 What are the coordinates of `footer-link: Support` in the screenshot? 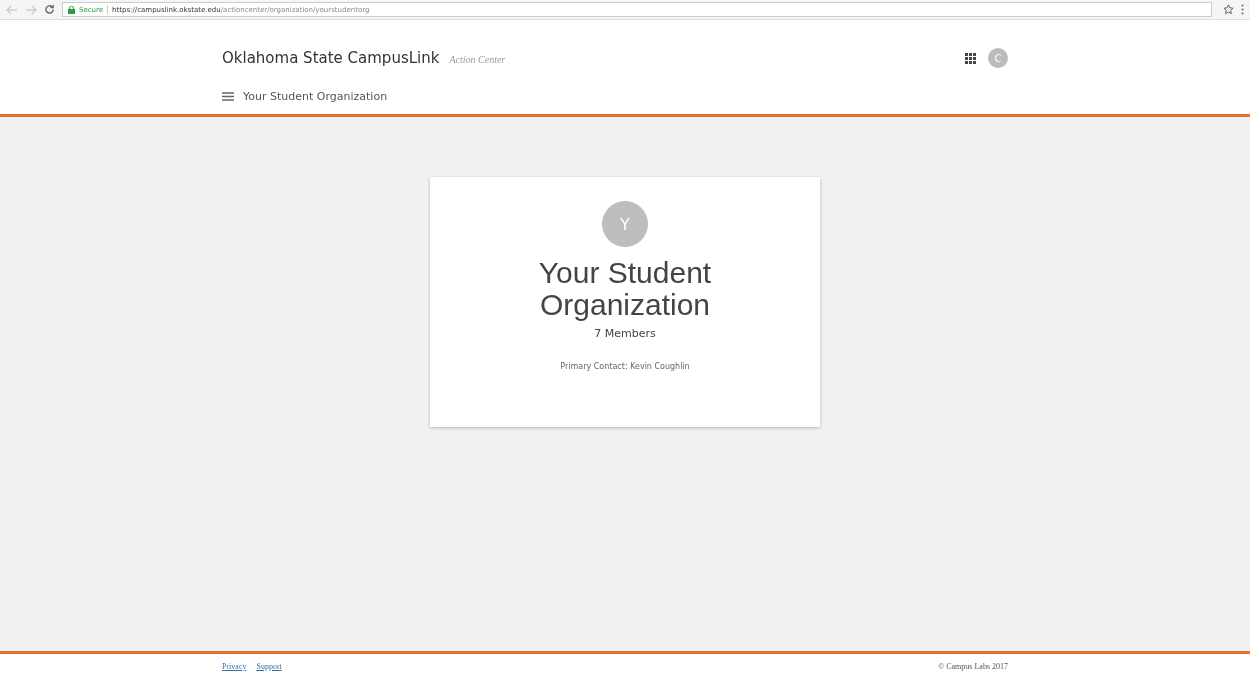 It's located at (269, 666).